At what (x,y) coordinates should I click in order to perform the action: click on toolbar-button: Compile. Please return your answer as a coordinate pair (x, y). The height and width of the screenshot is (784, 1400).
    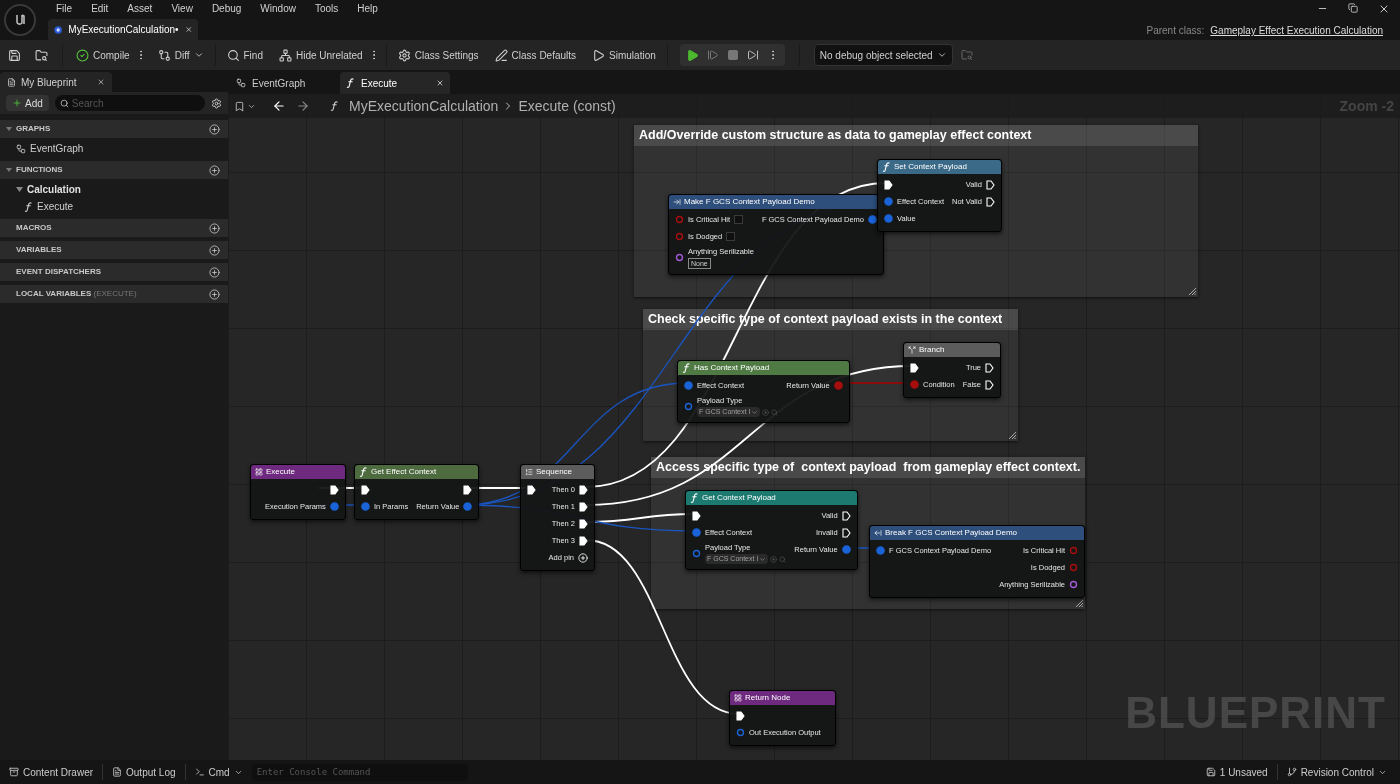
    Looking at the image, I should click on (103, 55).